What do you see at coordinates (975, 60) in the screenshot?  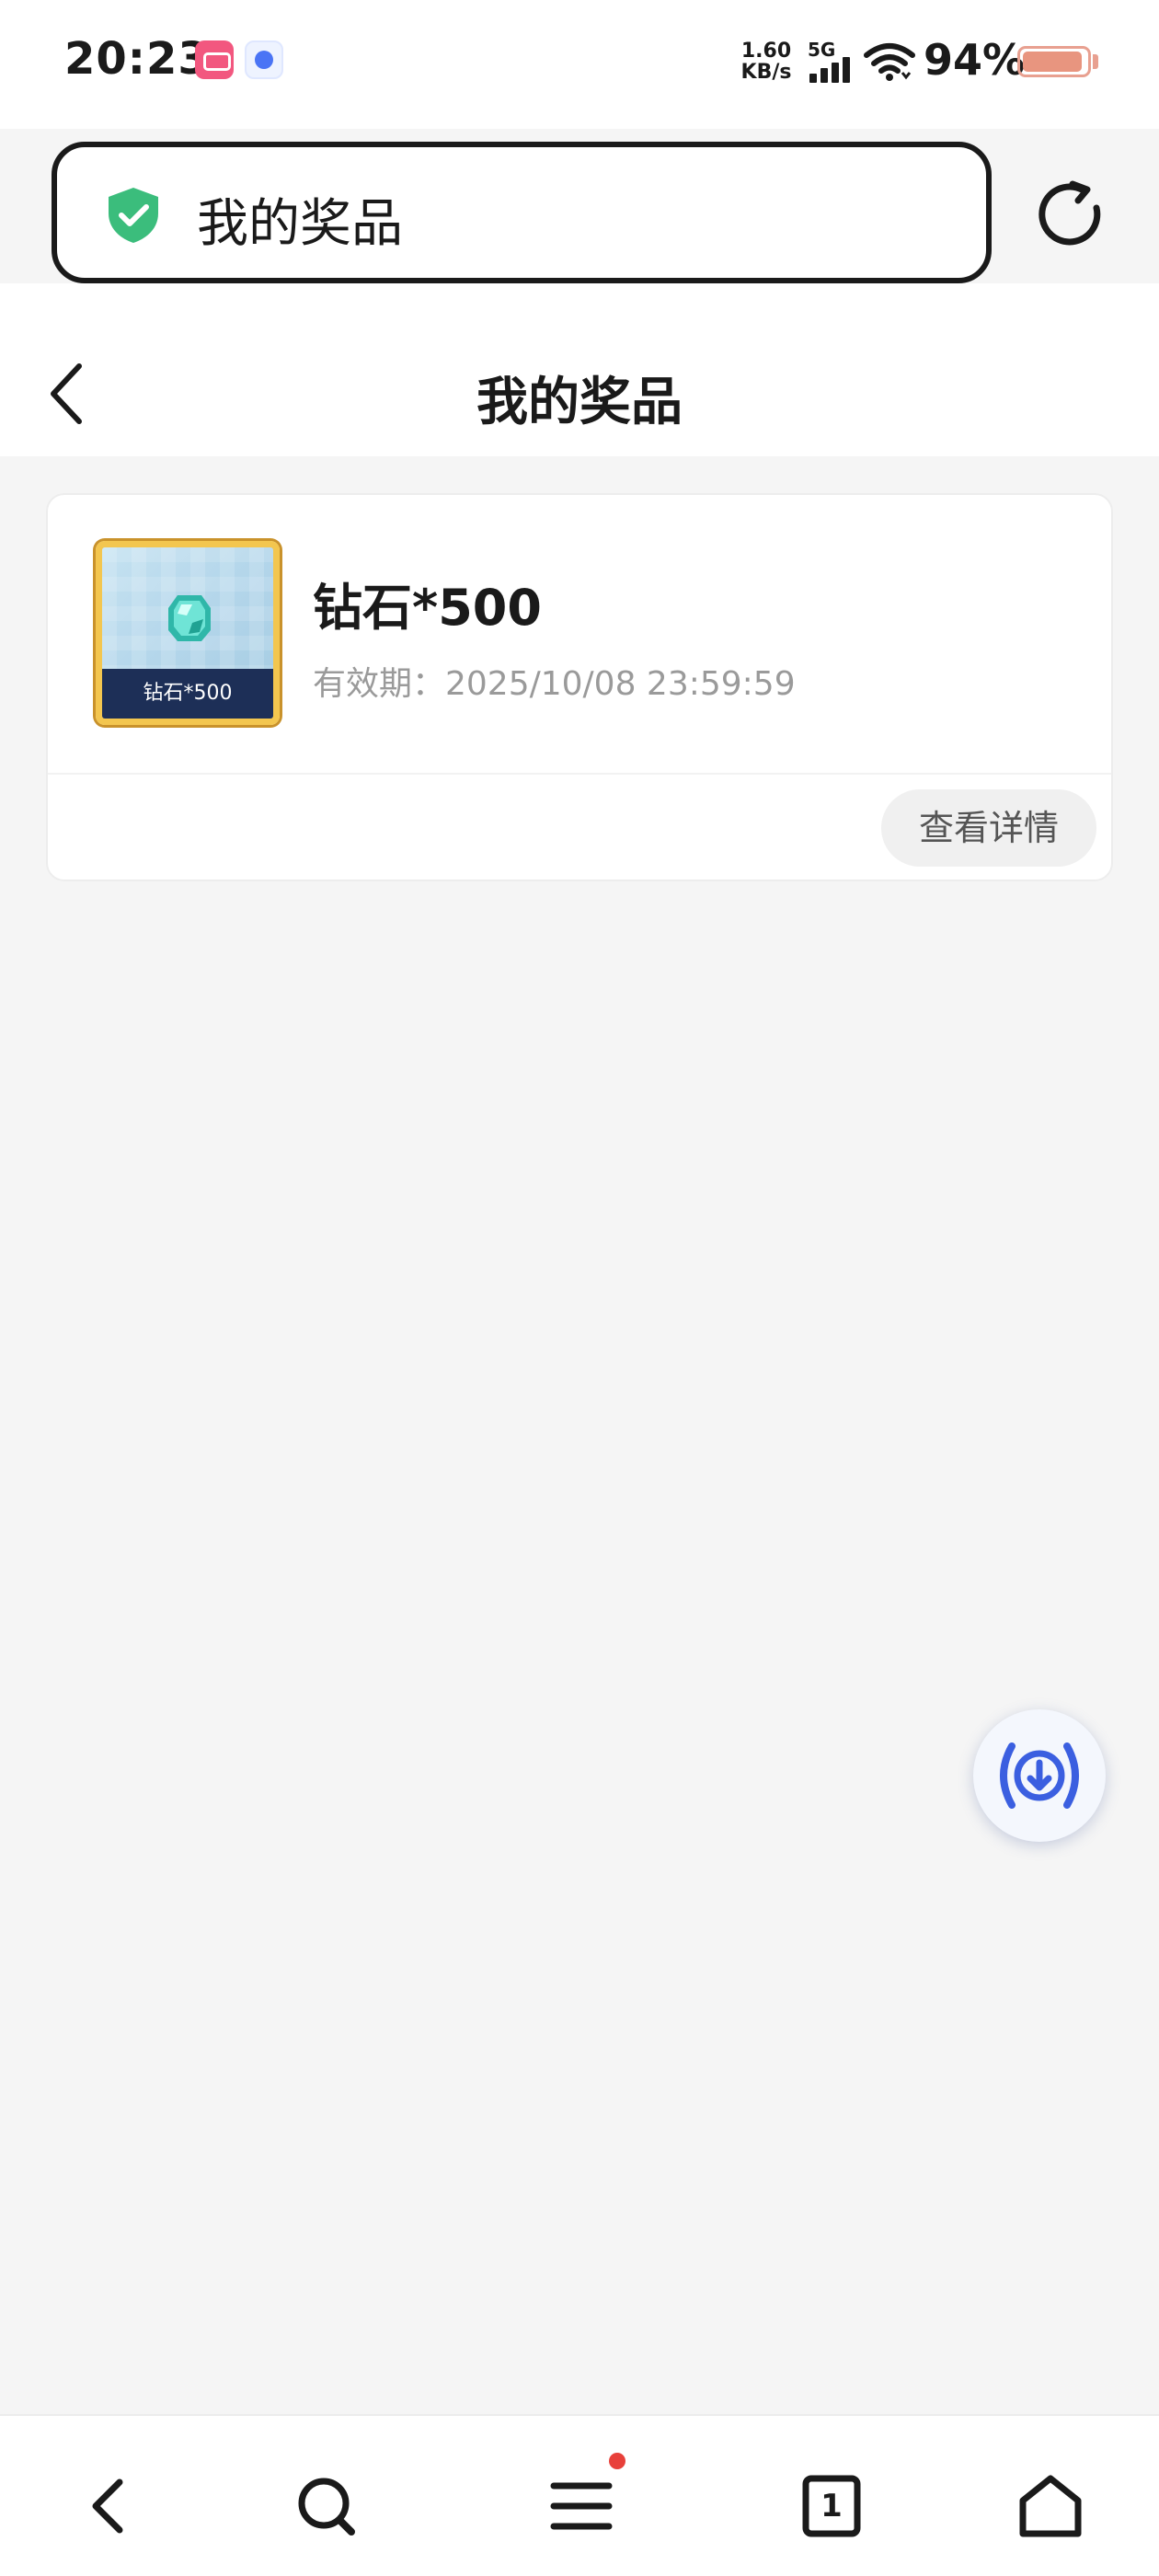 I see `battery-percent: 94%` at bounding box center [975, 60].